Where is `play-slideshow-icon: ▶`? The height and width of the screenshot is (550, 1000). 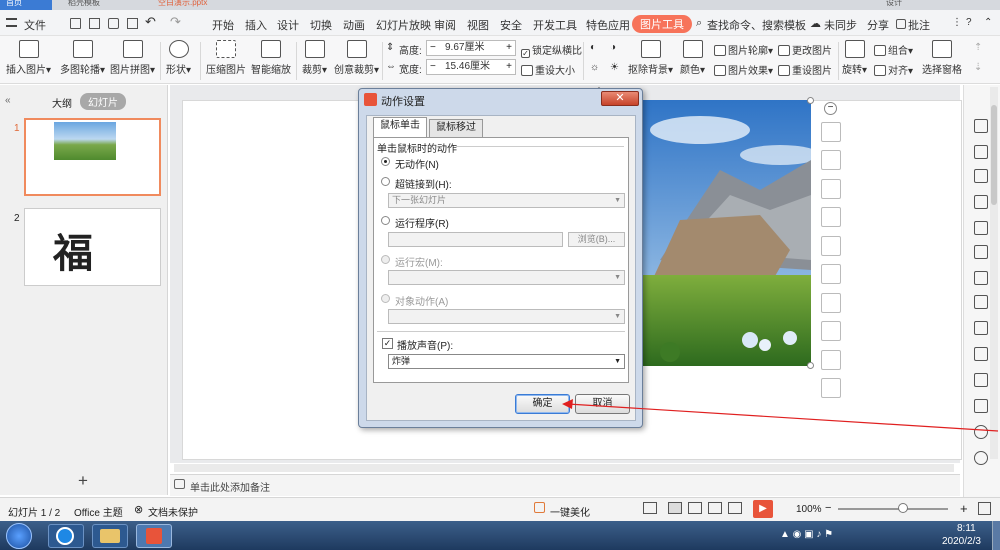 play-slideshow-icon: ▶ is located at coordinates (763, 509).